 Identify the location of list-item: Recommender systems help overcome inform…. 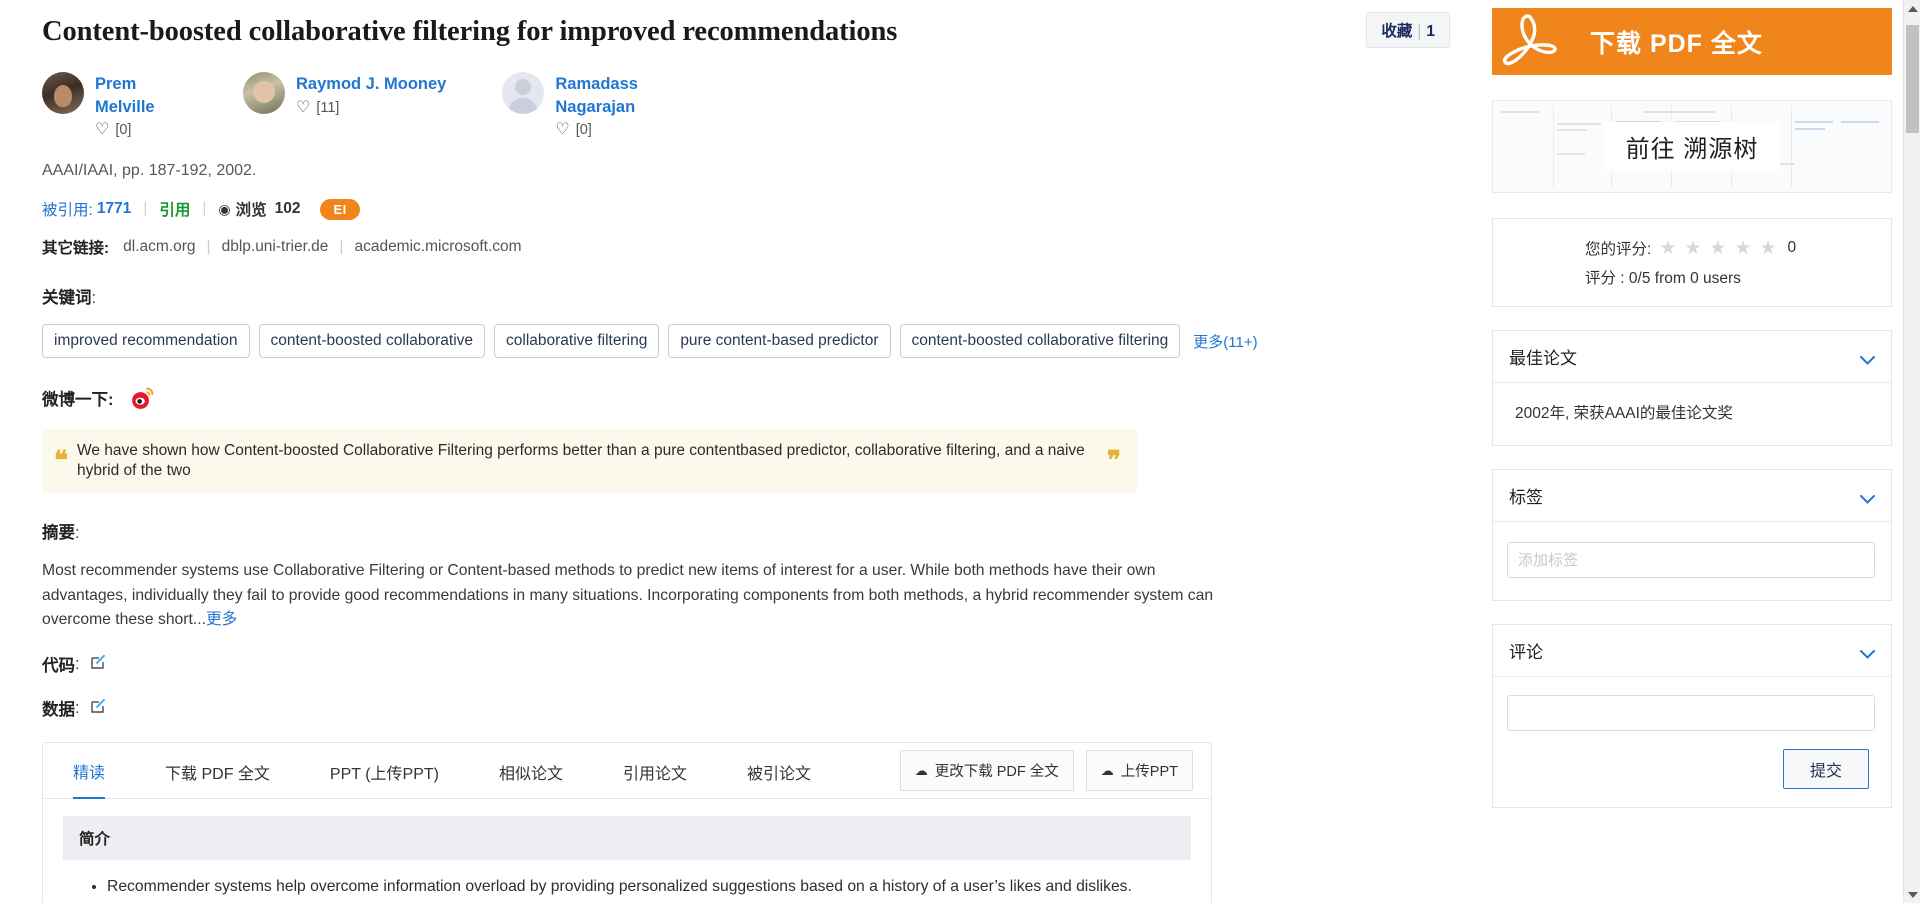
(649, 886).